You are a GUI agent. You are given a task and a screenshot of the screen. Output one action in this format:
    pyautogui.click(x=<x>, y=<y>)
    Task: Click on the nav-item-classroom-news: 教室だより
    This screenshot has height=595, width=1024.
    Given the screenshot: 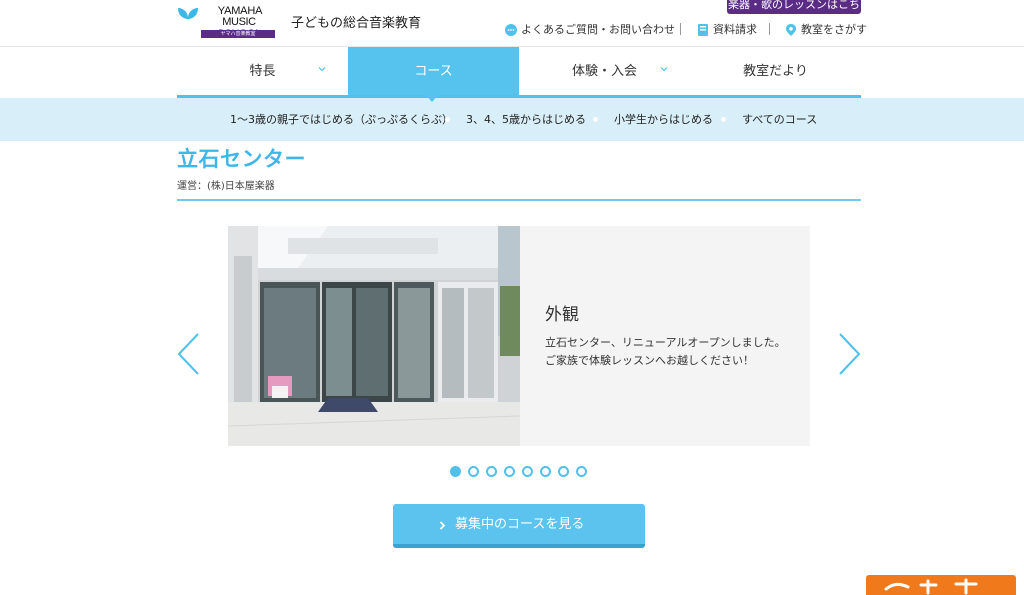 What is the action you would take?
    pyautogui.click(x=775, y=71)
    